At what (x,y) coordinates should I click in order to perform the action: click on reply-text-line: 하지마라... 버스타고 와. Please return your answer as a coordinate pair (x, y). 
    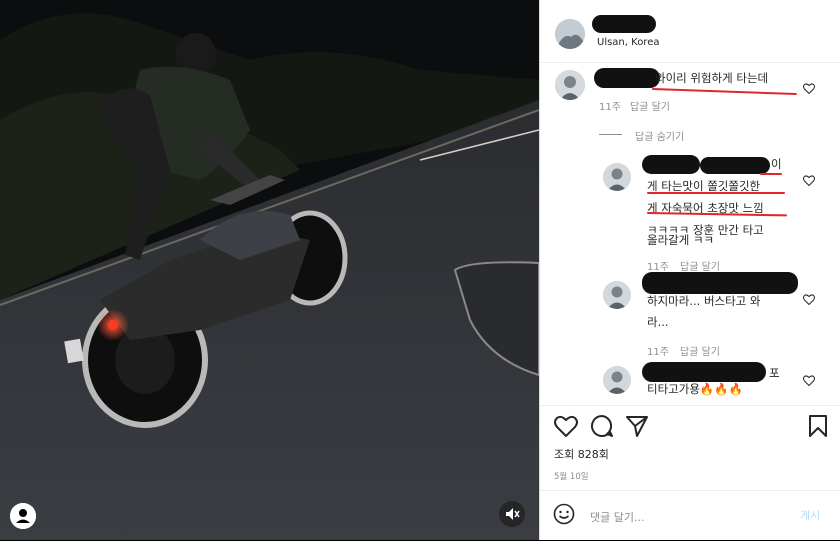
    Looking at the image, I should click on (704, 301).